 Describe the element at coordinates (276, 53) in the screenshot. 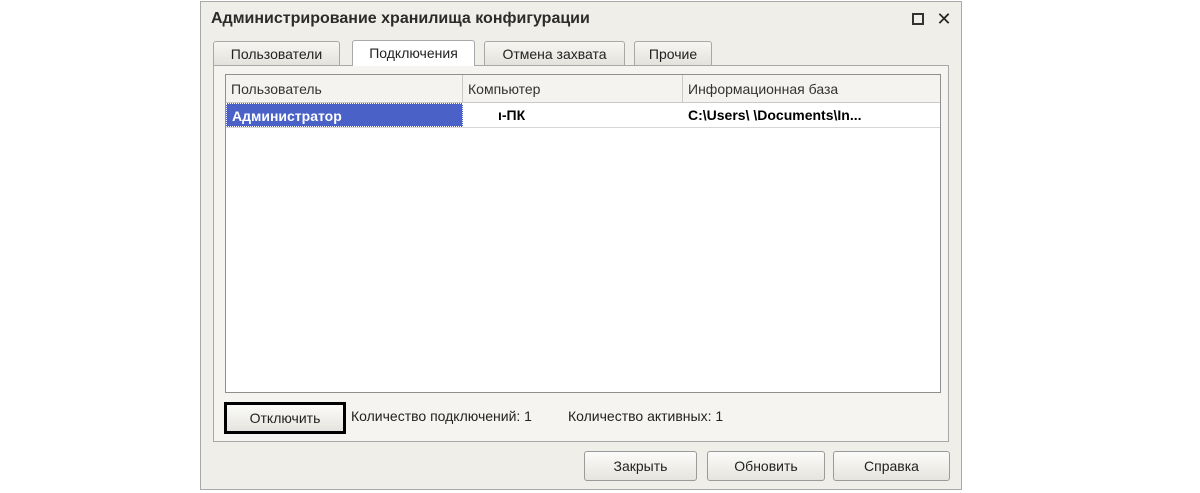

I see `tab-users: Пользователи` at that location.